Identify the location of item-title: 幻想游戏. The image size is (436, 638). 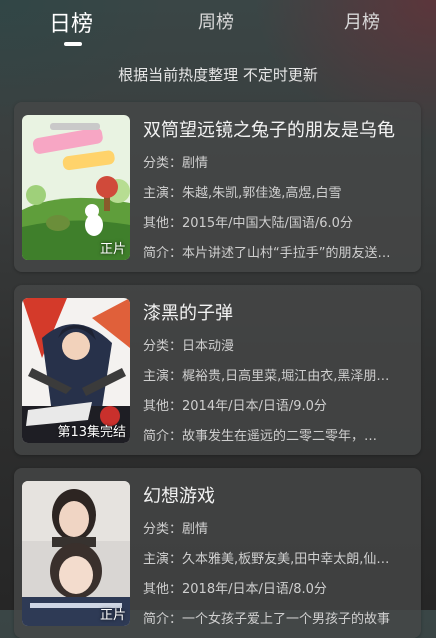
(179, 496).